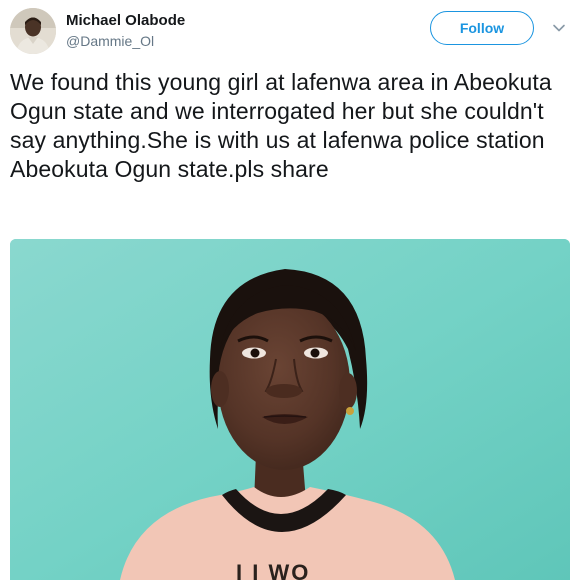 This screenshot has width=572, height=580. Describe the element at coordinates (273, 570) in the screenshot. I see `shirt-lettering: I I WO` at that location.